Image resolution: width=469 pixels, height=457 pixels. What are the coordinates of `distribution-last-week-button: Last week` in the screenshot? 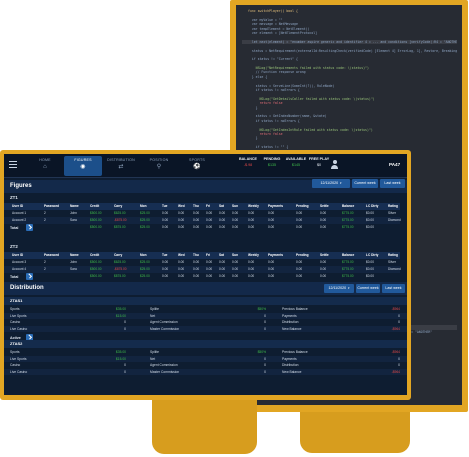 It's located at (393, 288).